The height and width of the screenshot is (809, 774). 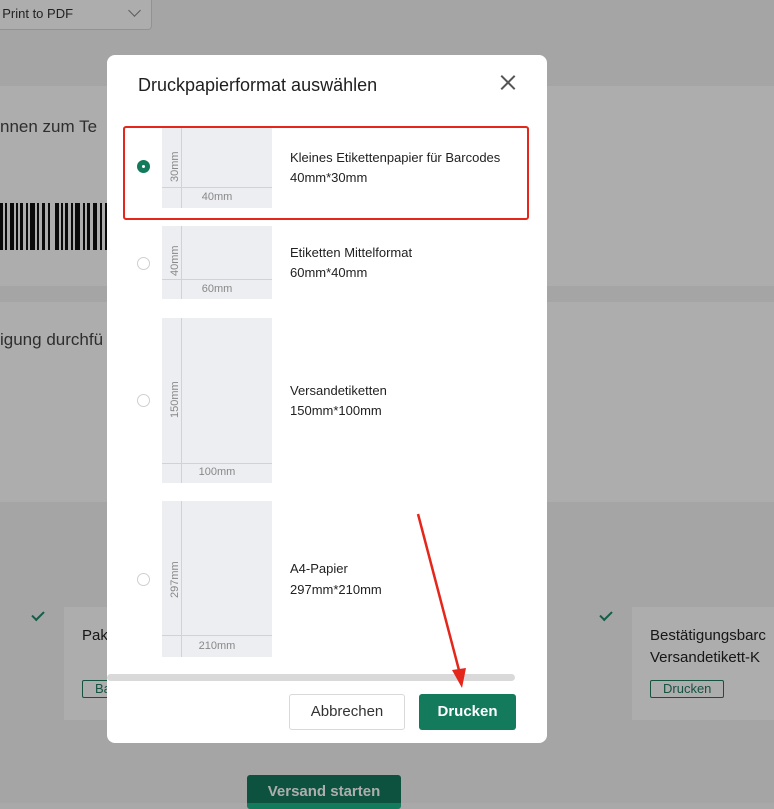 I want to click on annotation-highlight-box, so click(x=326, y=173).